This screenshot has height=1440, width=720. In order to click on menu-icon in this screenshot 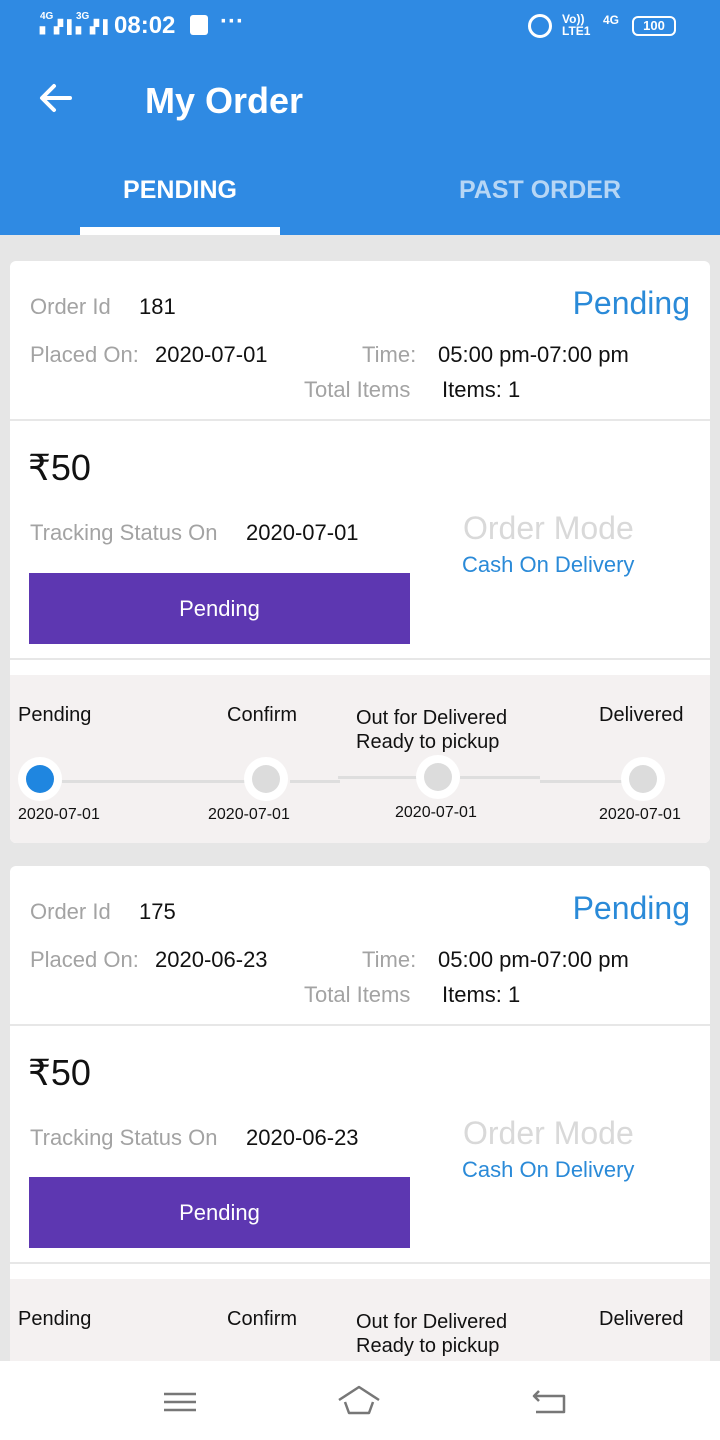, I will do `click(180, 1402)`.